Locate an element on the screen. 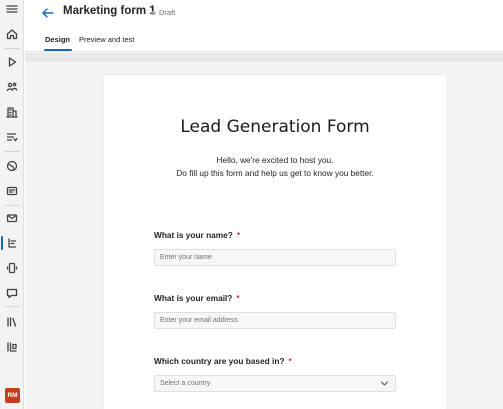 The width and height of the screenshot is (503, 409). journey-icon is located at coordinates (12, 137).